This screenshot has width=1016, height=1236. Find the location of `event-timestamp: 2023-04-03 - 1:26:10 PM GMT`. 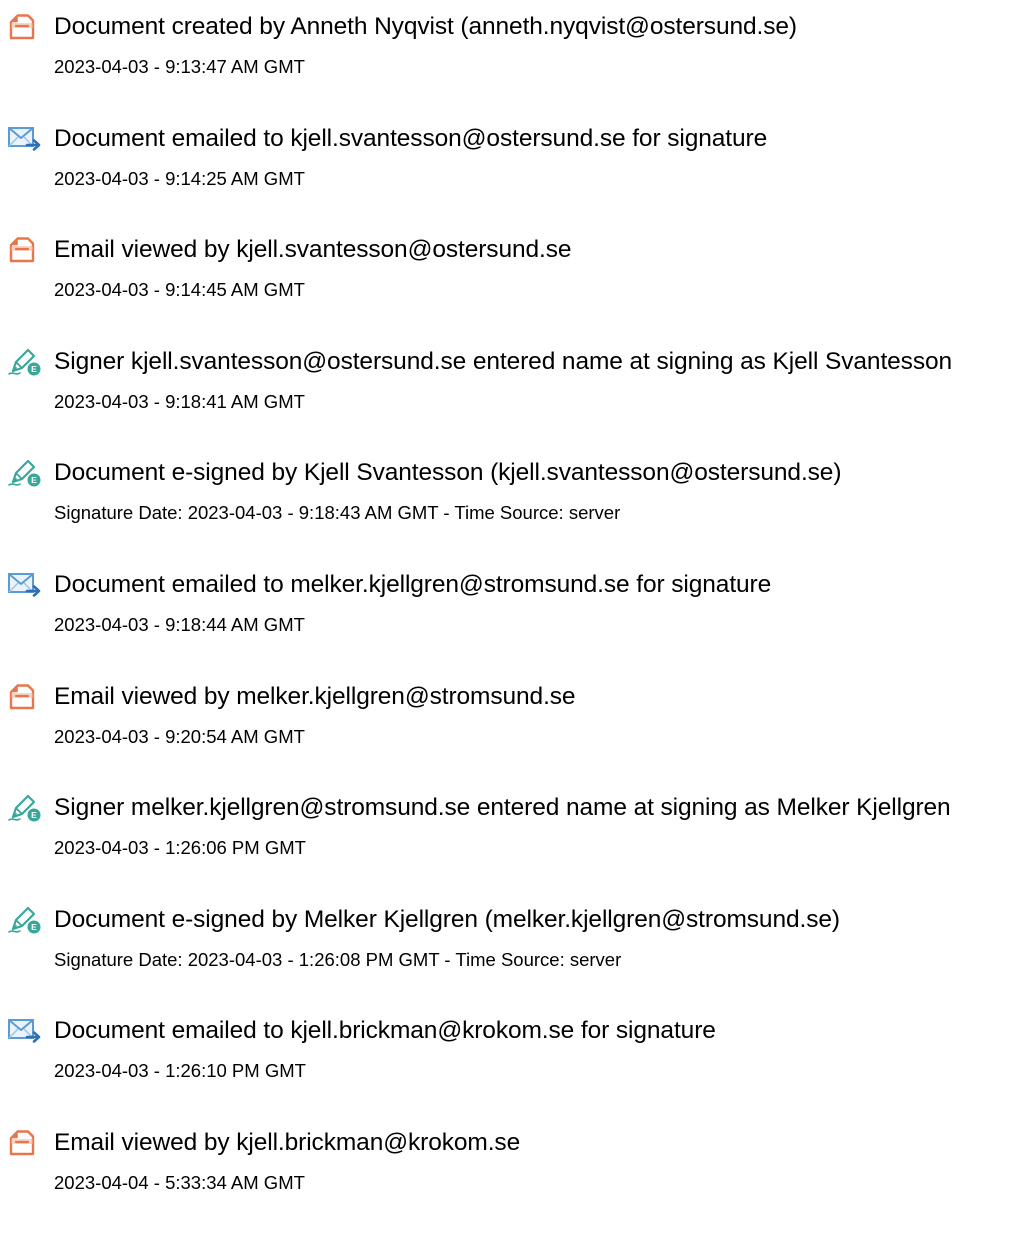

event-timestamp: 2023-04-03 - 1:26:10 PM GMT is located at coordinates (180, 1071).